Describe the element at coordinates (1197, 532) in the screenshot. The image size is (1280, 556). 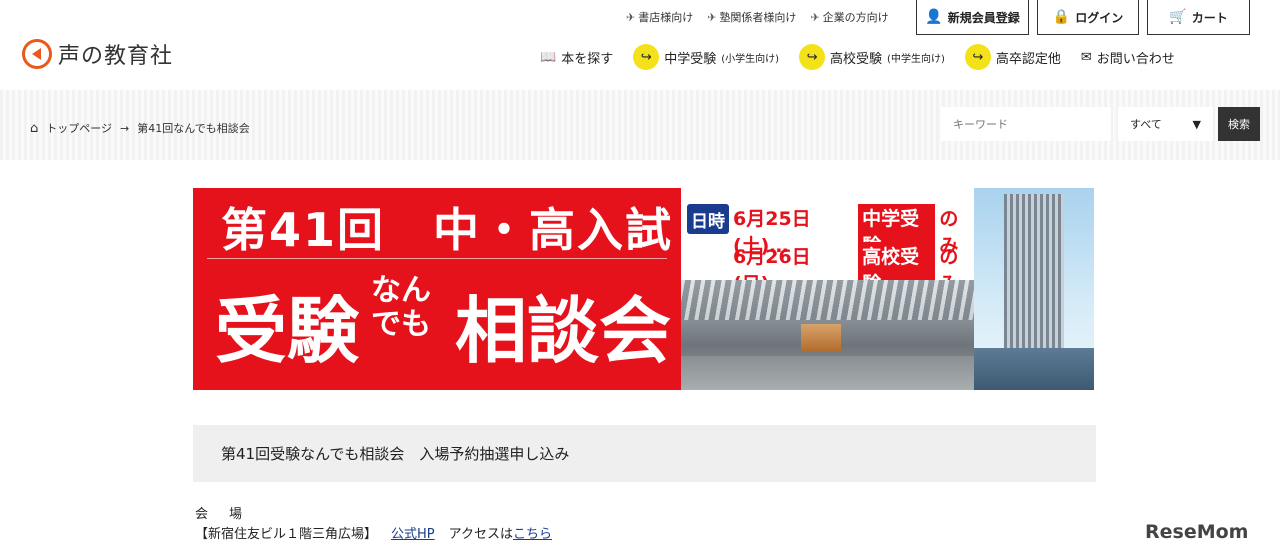
I see `resemom-watermark: ReseMom` at that location.